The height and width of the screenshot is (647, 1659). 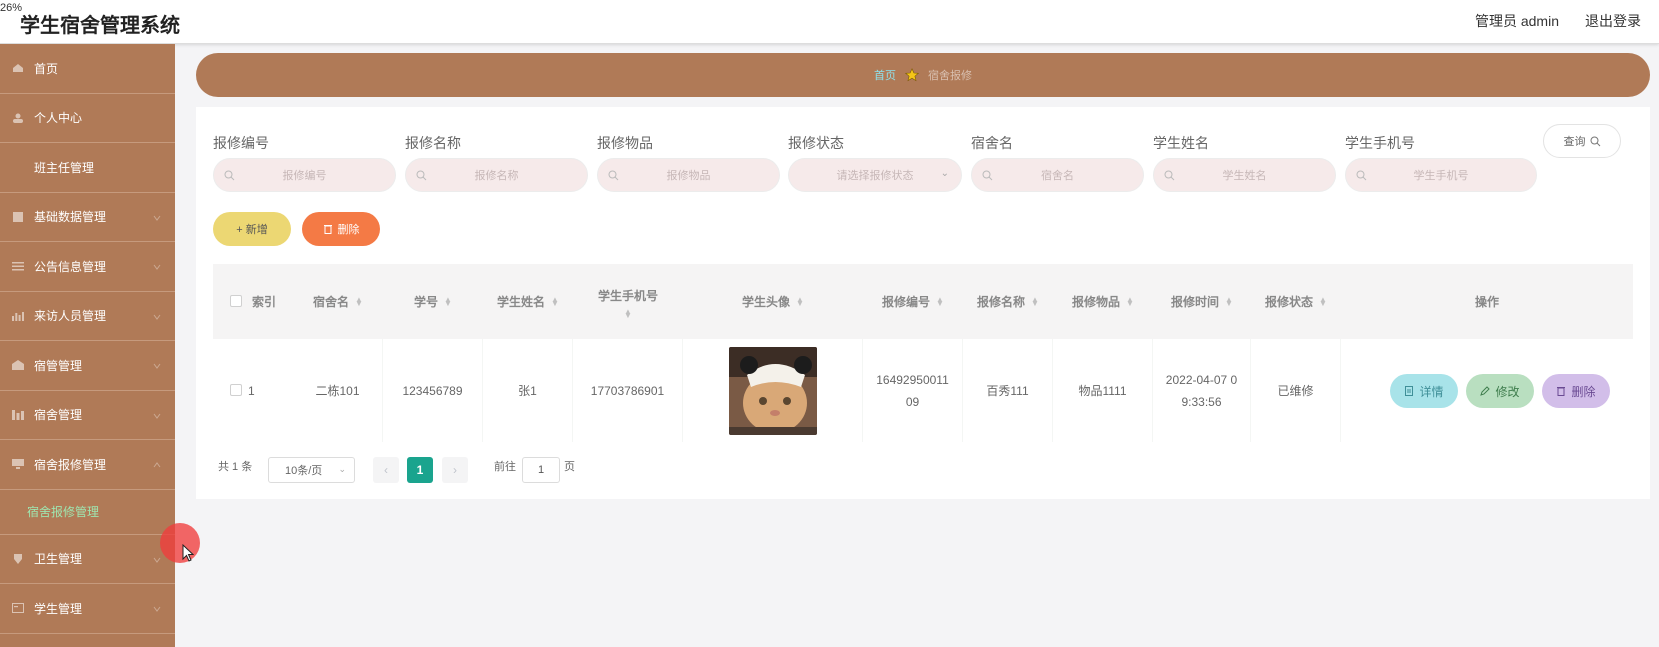 I want to click on col-repair-name: 报修名称 ▲ ▼, so click(x=1008, y=301).